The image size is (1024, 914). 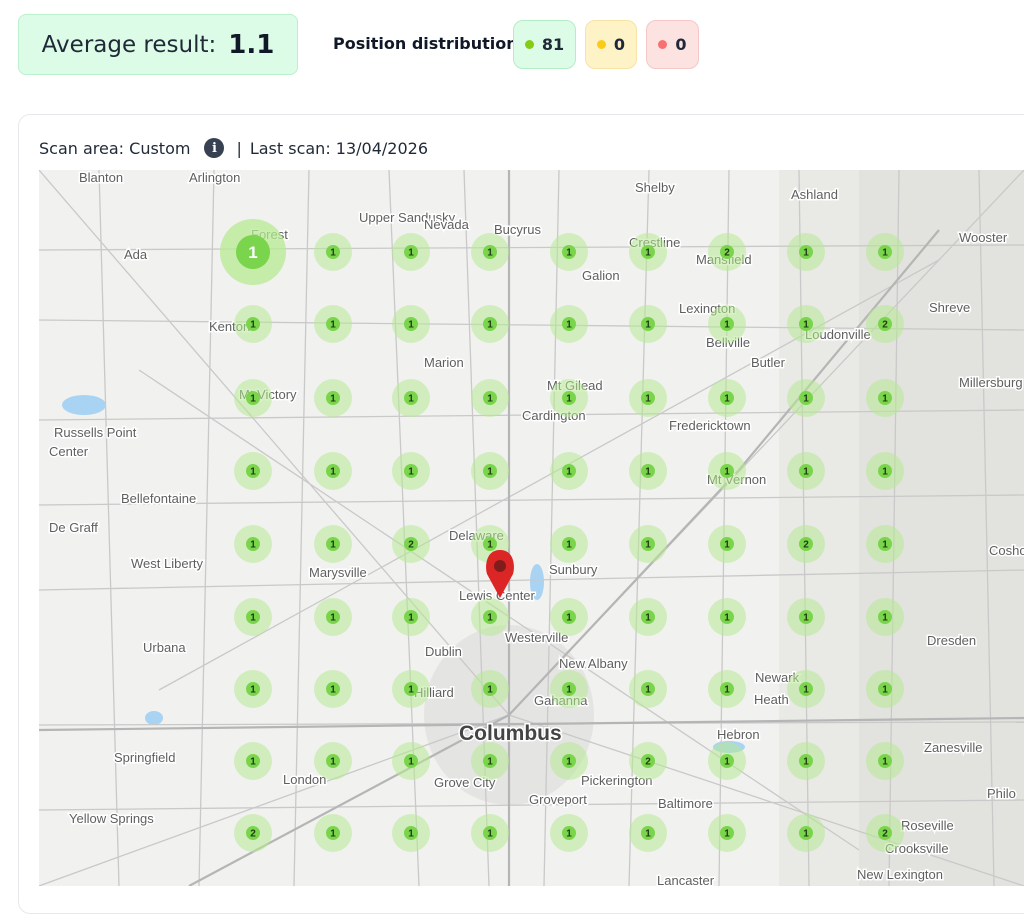 What do you see at coordinates (544, 44) in the screenshot?
I see `distribution-top-pill: 81` at bounding box center [544, 44].